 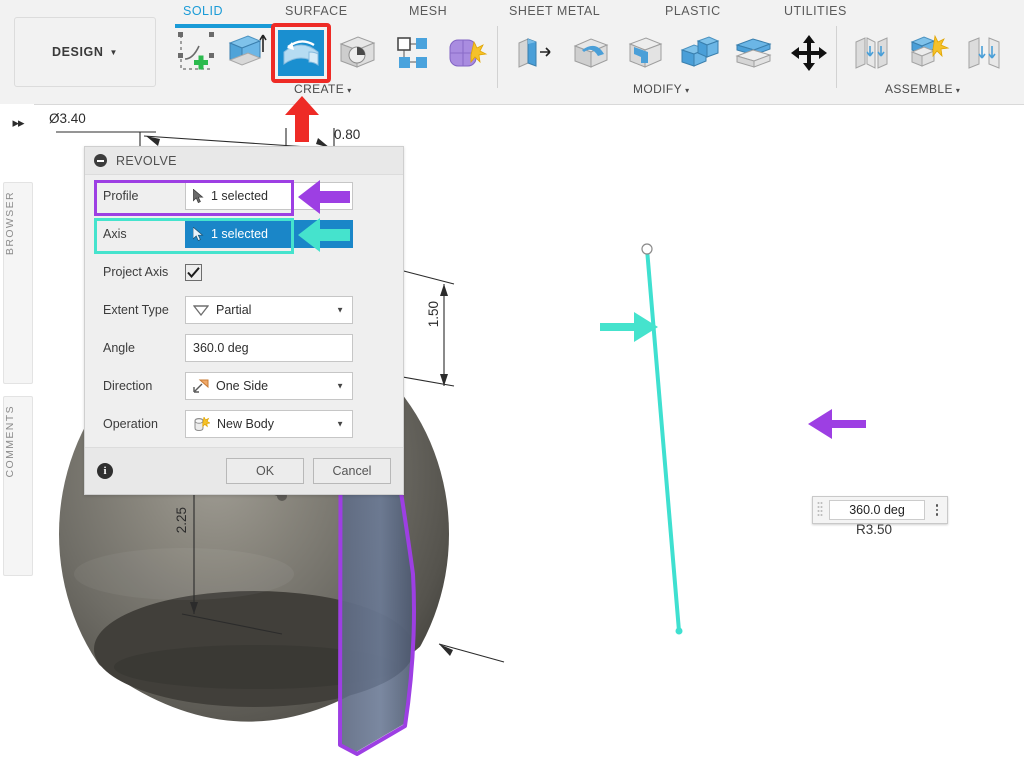 I want to click on ok-button: OK, so click(x=265, y=471).